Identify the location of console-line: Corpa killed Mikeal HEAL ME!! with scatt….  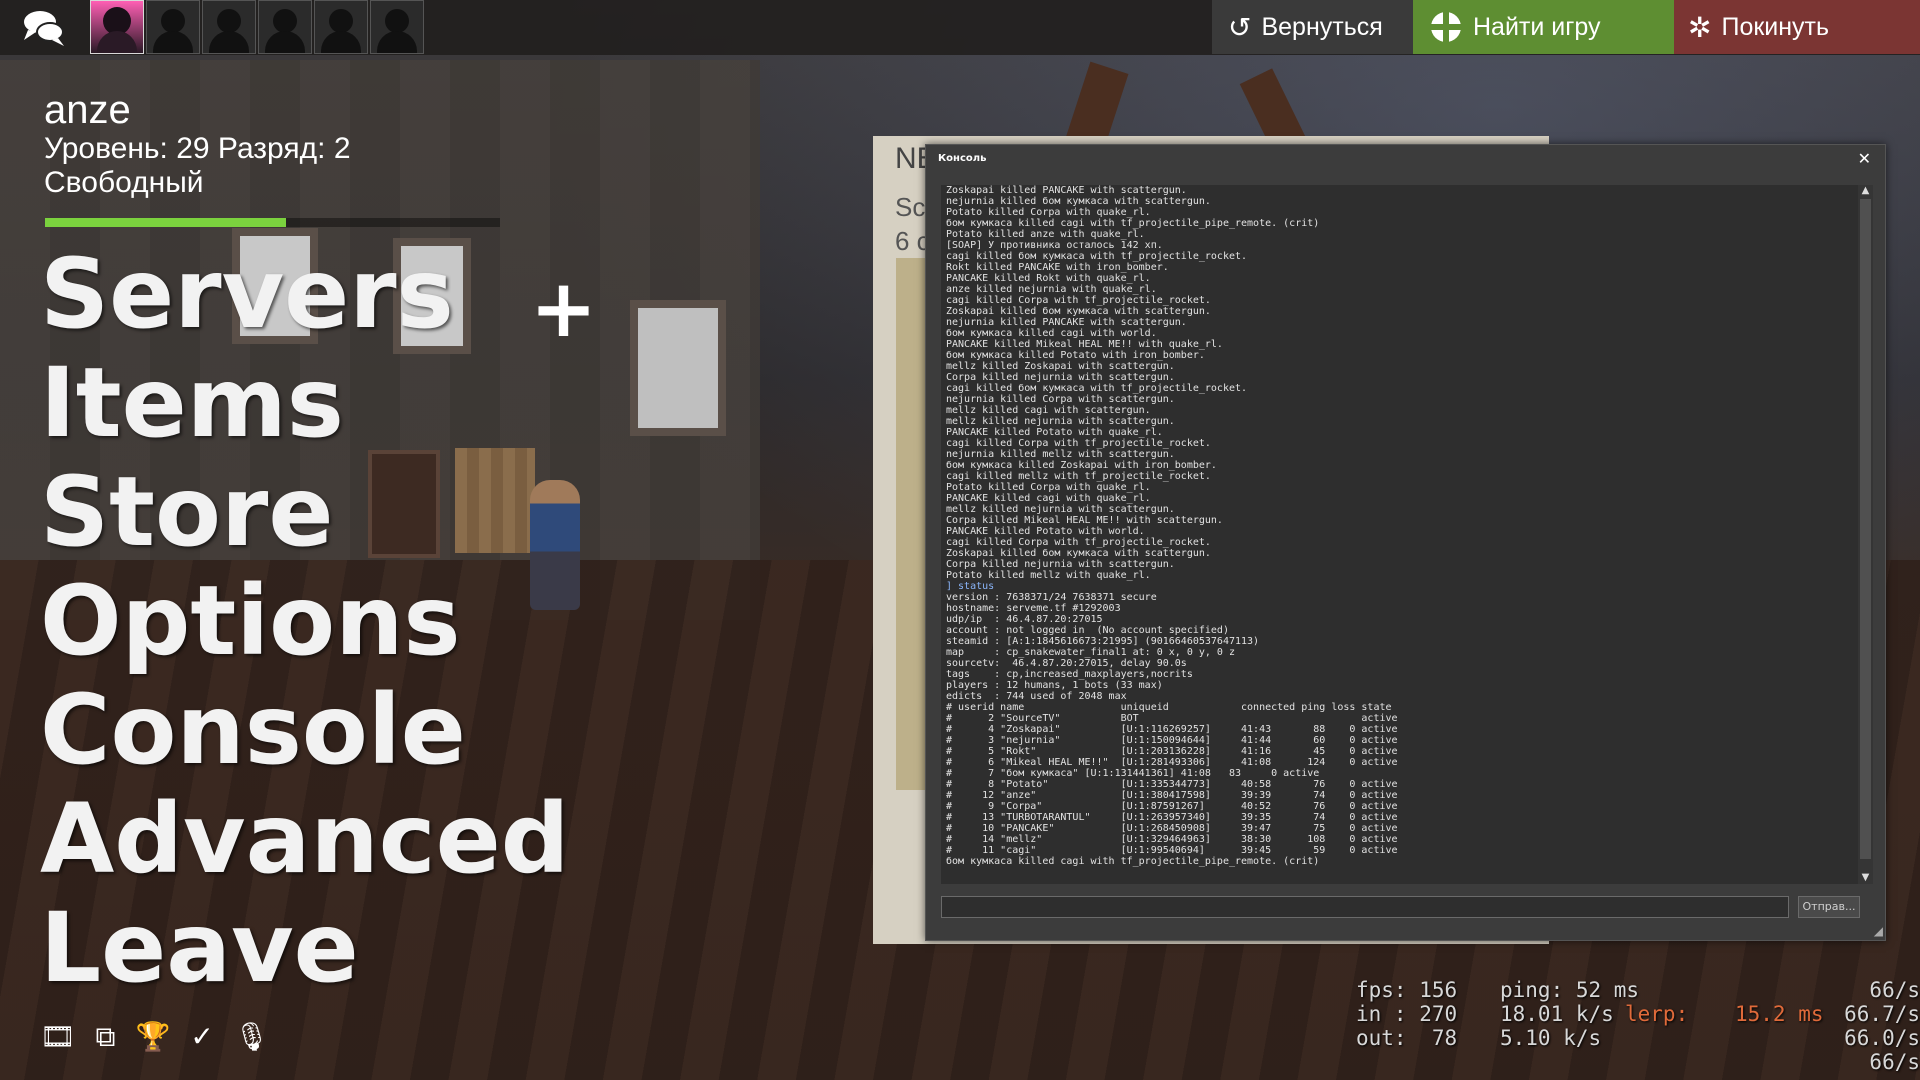
(1084, 520).